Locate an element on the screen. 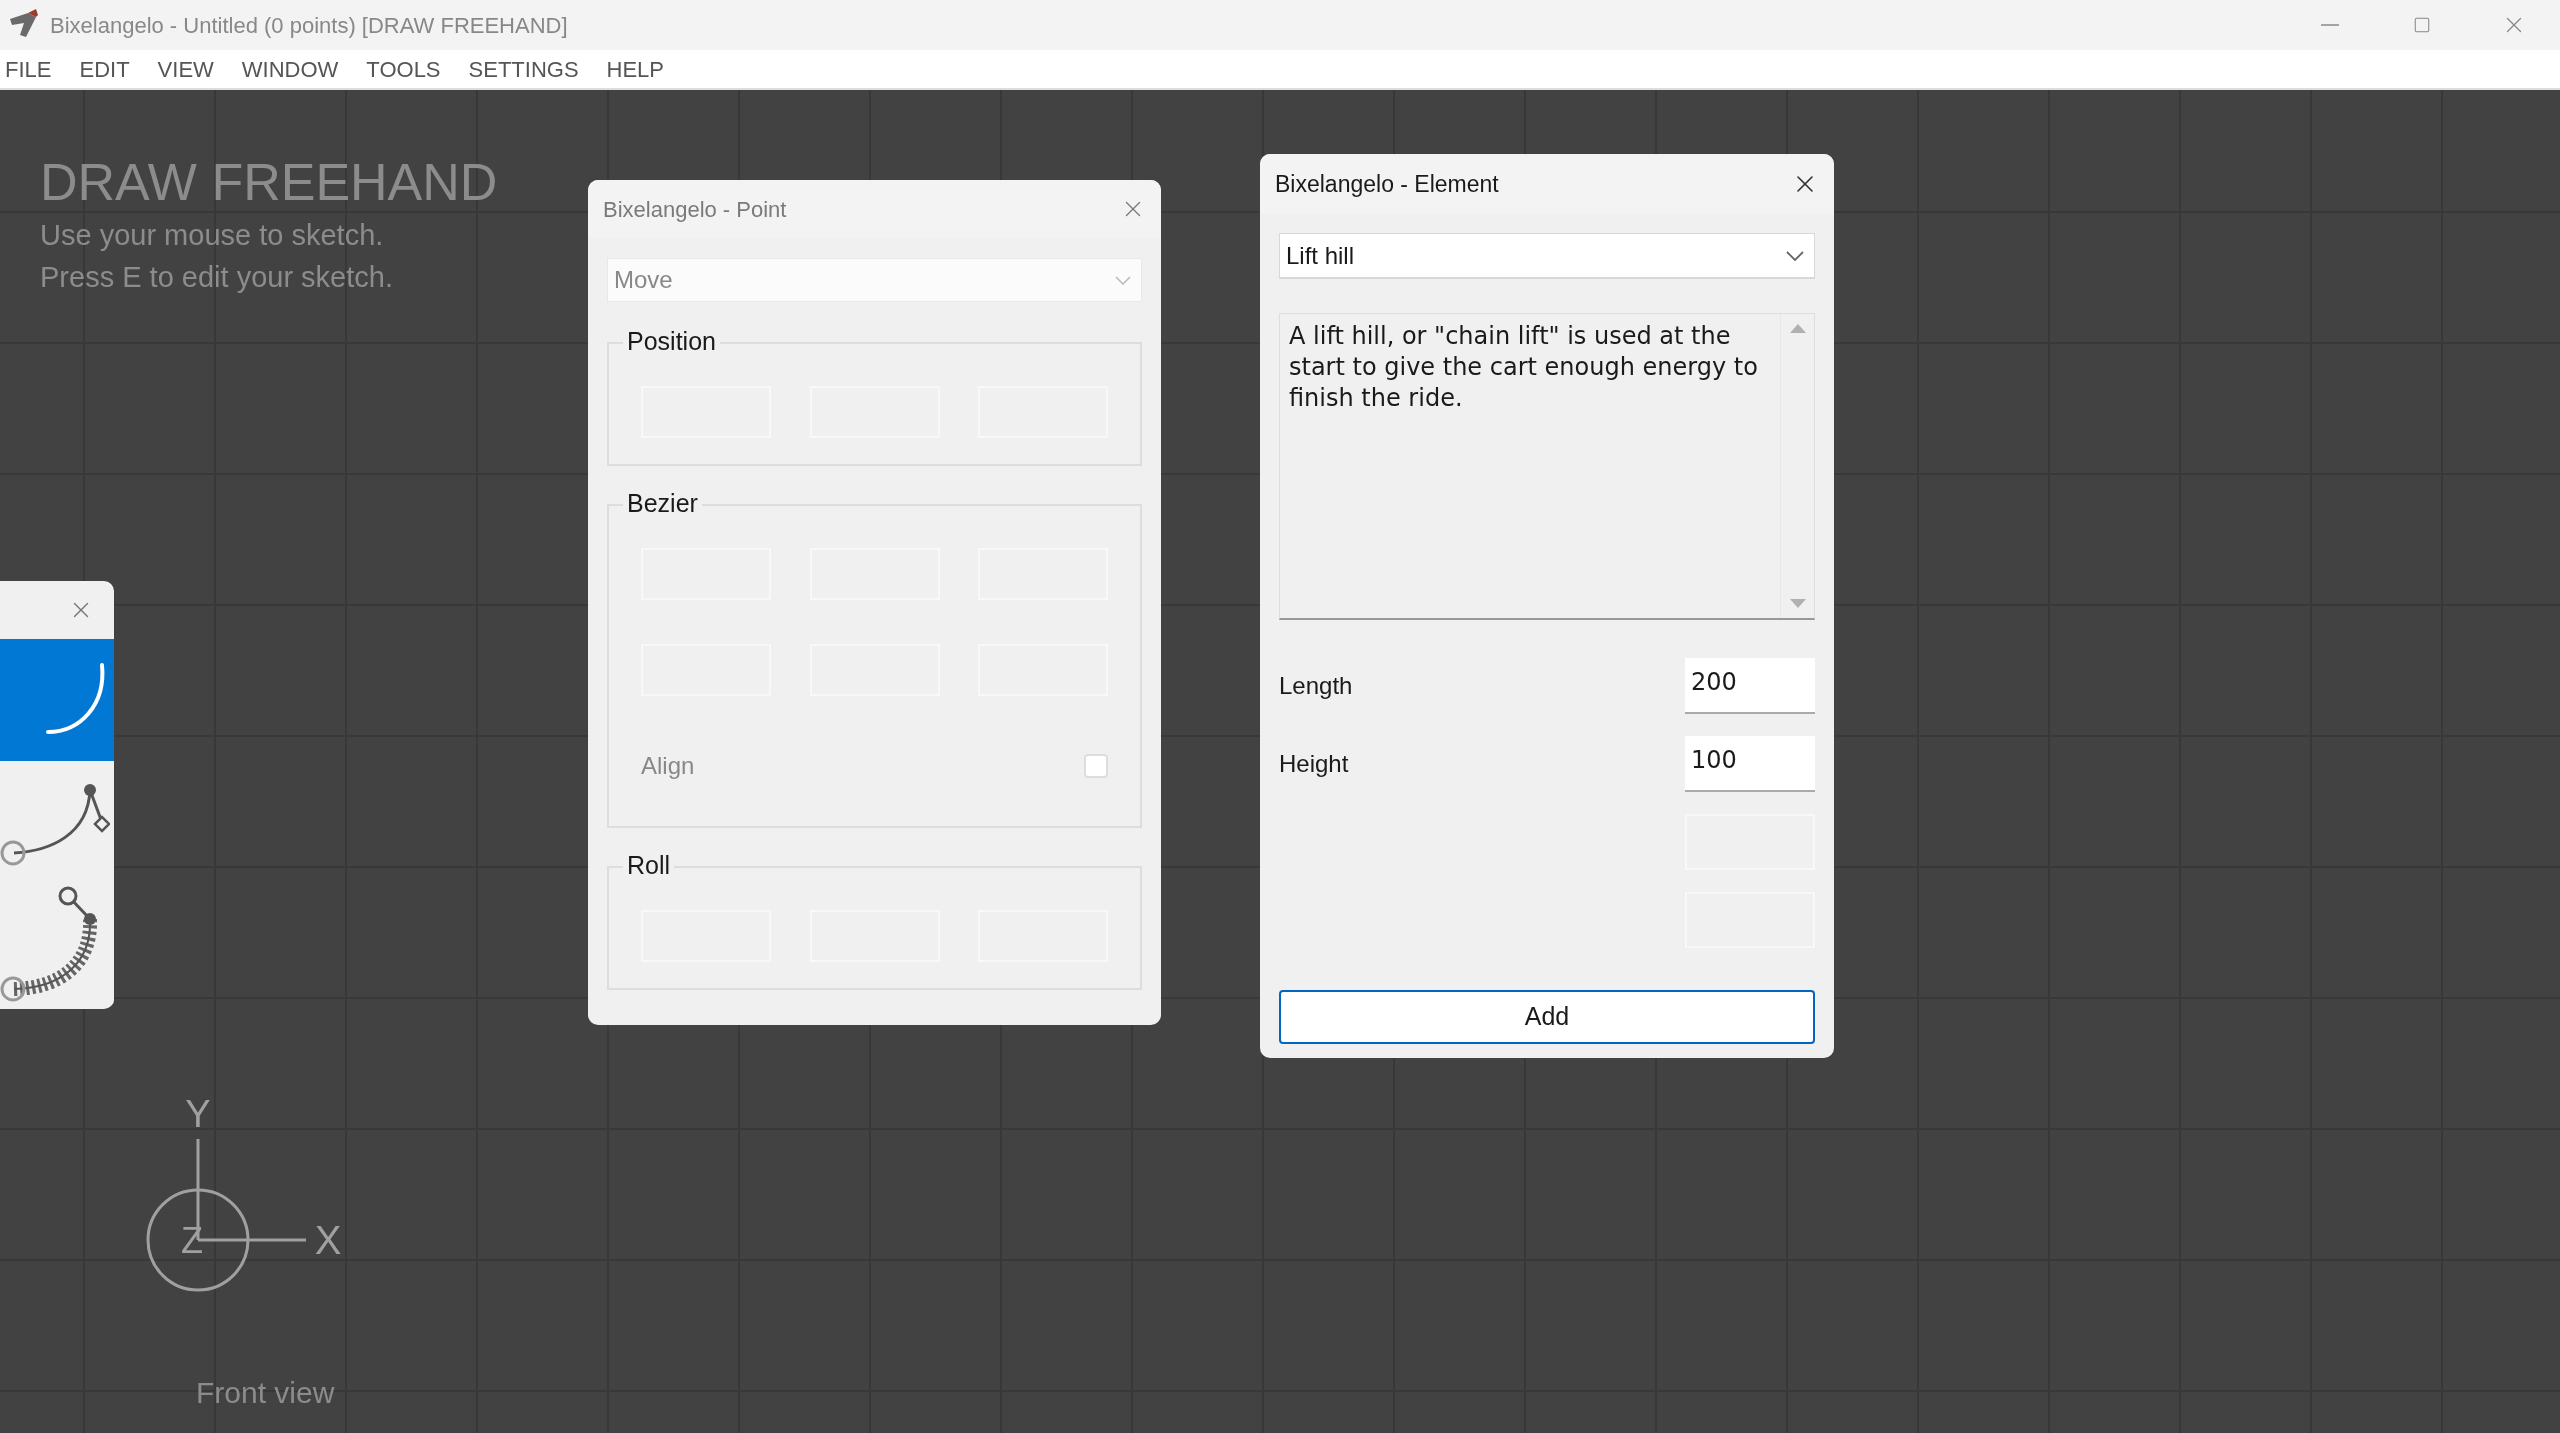 This screenshot has height=1433, width=2560. menu-item: HELP is located at coordinates (635, 69).